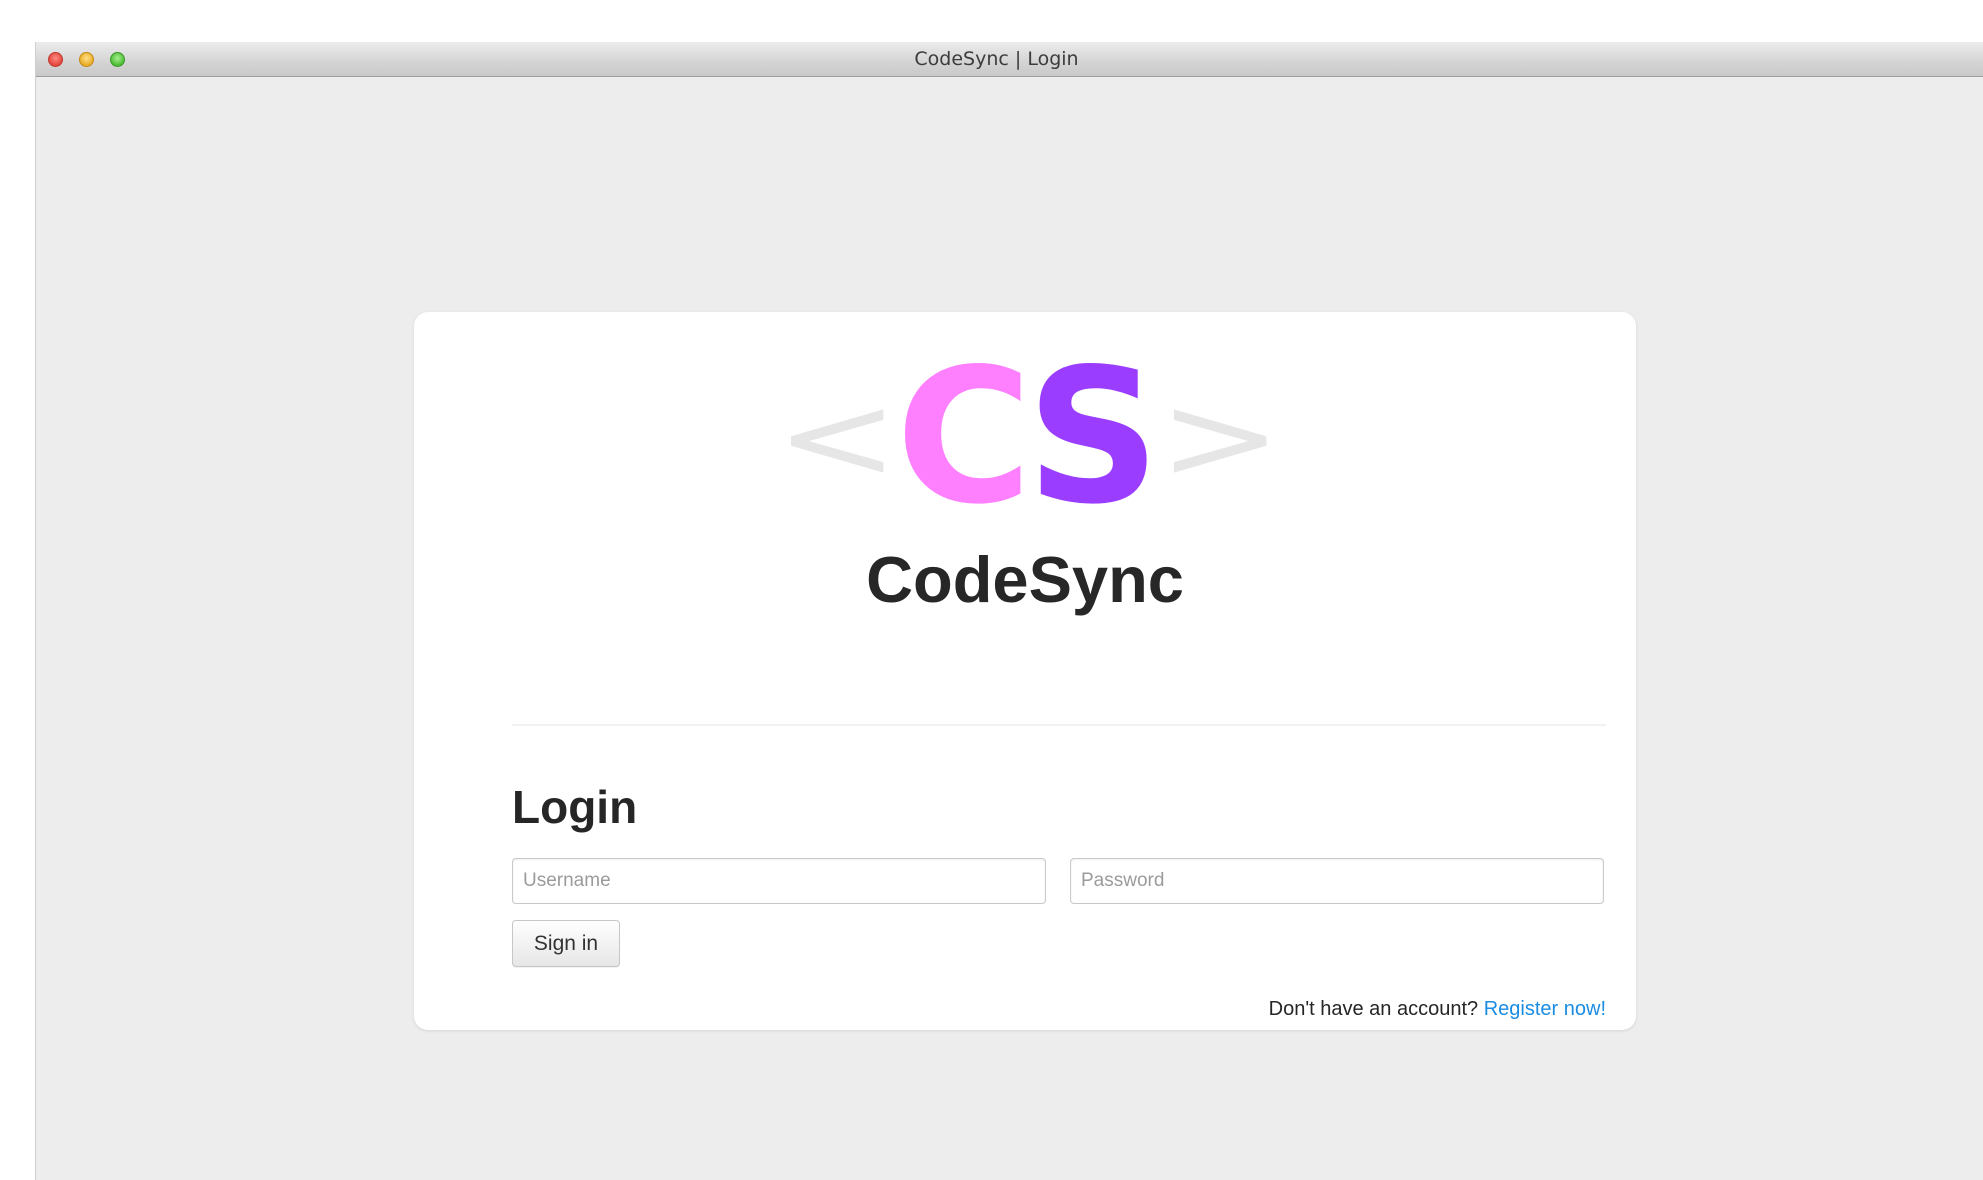 The image size is (1983, 1180). I want to click on logo-left-bracket: <, so click(837, 437).